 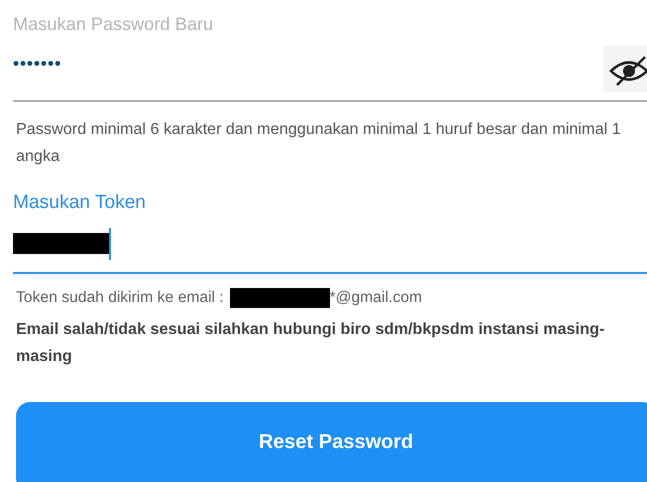 I want to click on token-sent-text: Token sudah dikirim ke email :, so click(x=120, y=298).